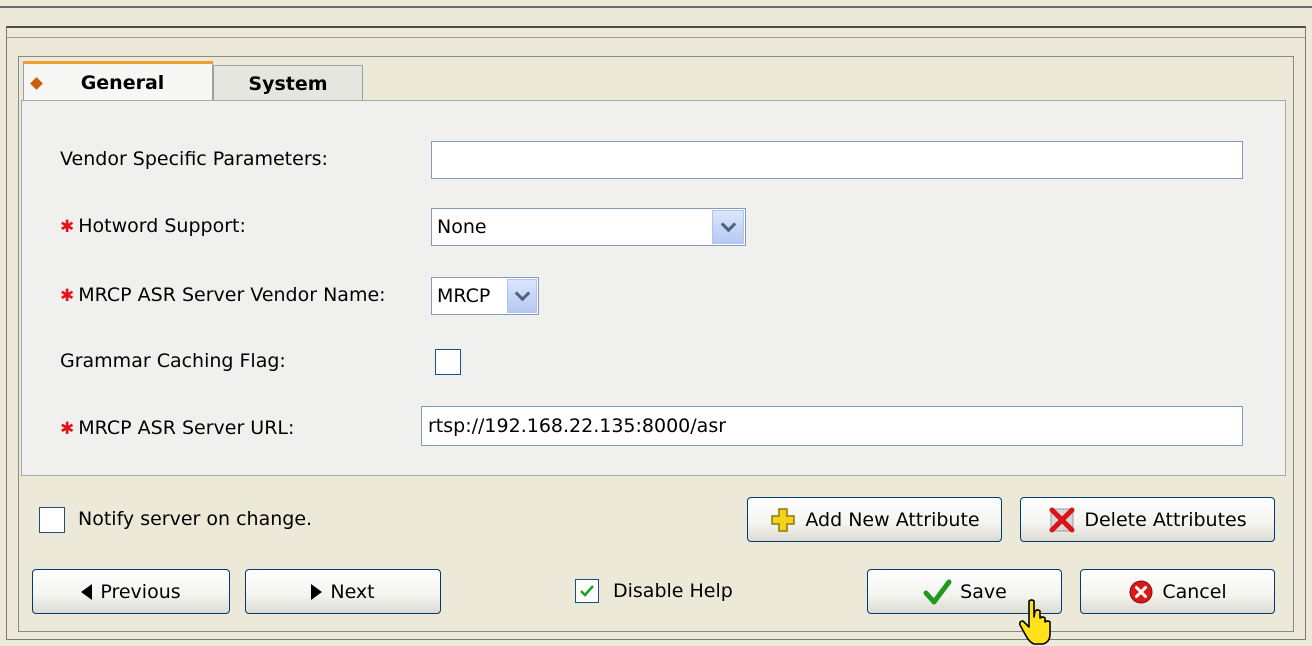 The image size is (1312, 646). I want to click on tab-system: System, so click(288, 83).